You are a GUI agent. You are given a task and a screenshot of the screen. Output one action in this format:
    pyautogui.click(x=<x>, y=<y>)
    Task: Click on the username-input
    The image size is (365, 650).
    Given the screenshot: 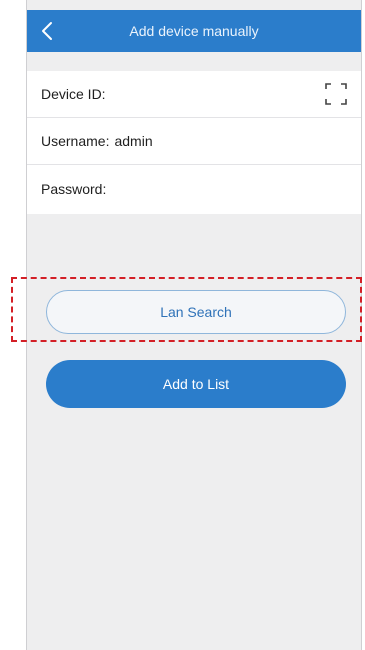 What is the action you would take?
    pyautogui.click(x=189, y=141)
    